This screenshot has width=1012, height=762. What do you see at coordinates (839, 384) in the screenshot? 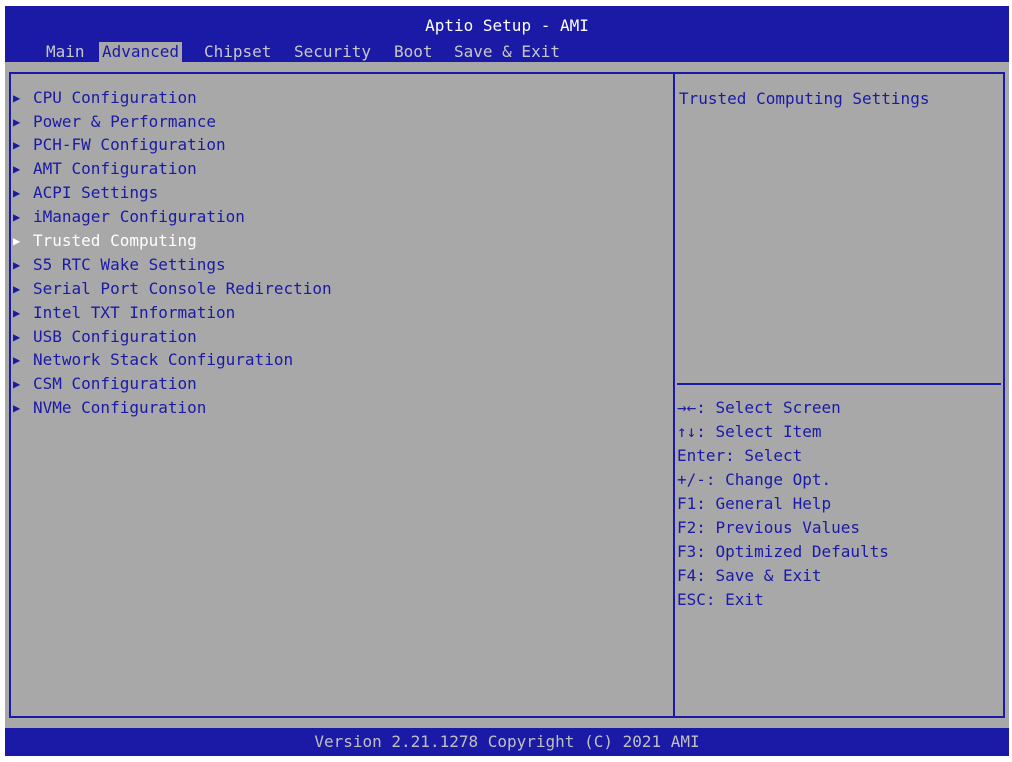
I see `help-divider` at bounding box center [839, 384].